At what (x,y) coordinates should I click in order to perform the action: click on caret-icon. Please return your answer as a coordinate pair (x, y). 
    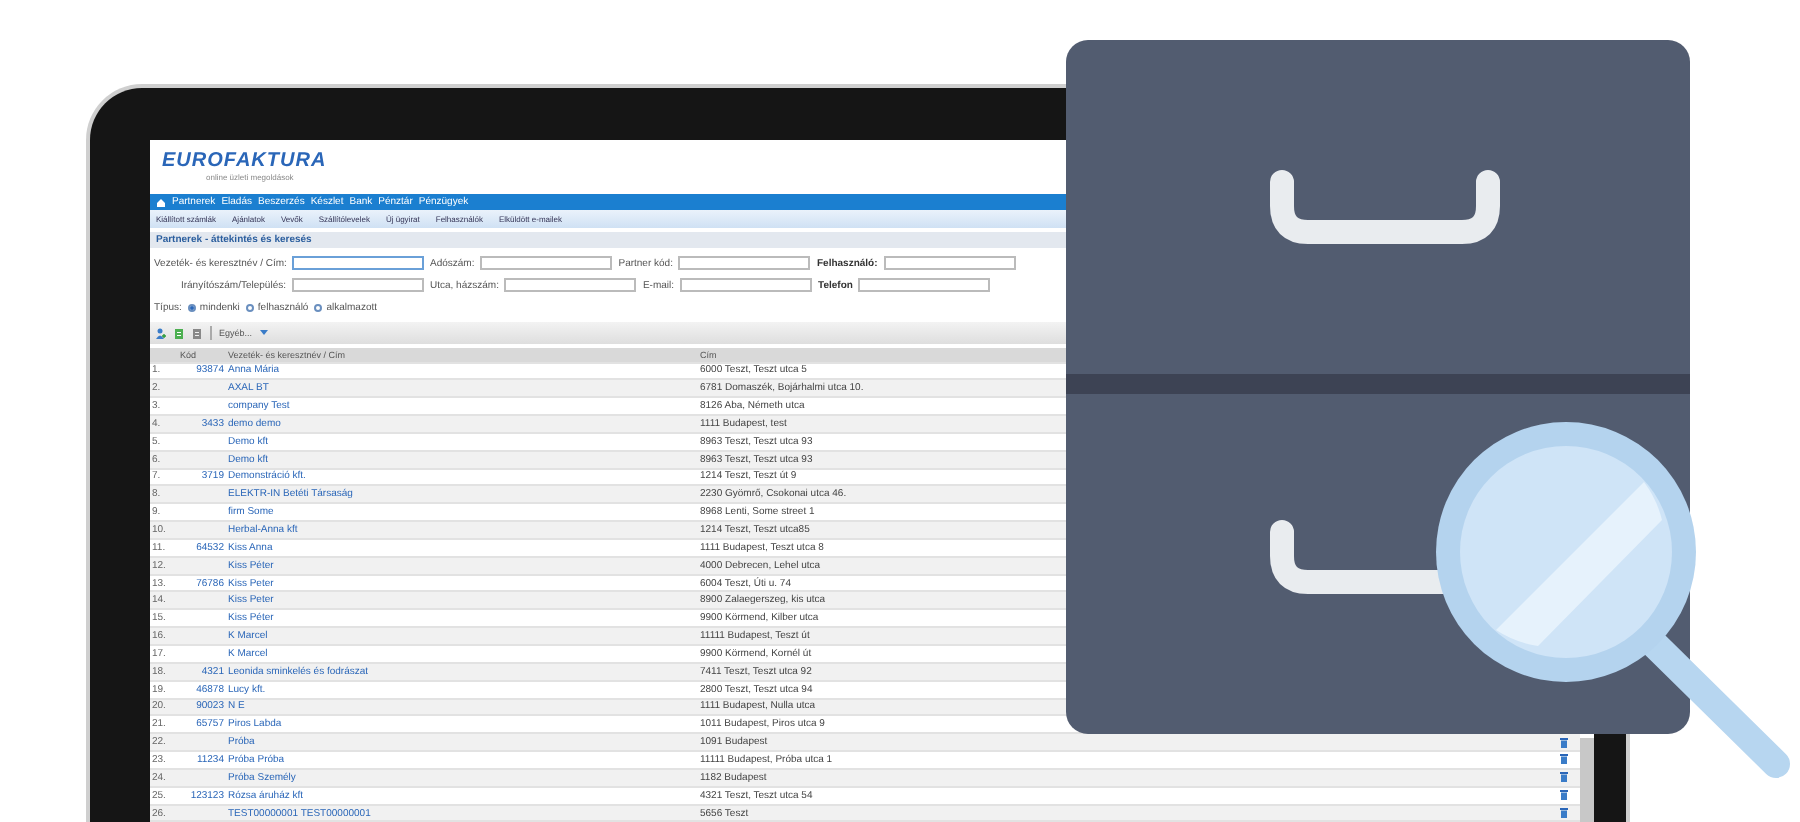
    Looking at the image, I should click on (264, 333).